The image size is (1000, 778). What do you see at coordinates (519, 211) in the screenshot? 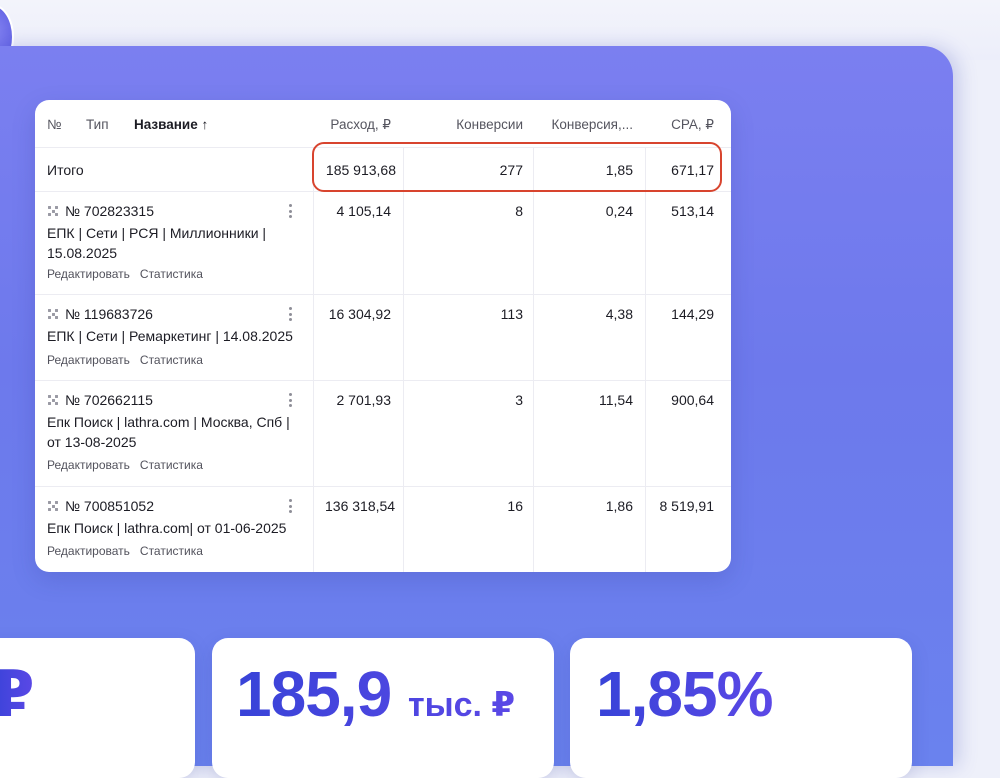
I see `row-conversions: 8` at bounding box center [519, 211].